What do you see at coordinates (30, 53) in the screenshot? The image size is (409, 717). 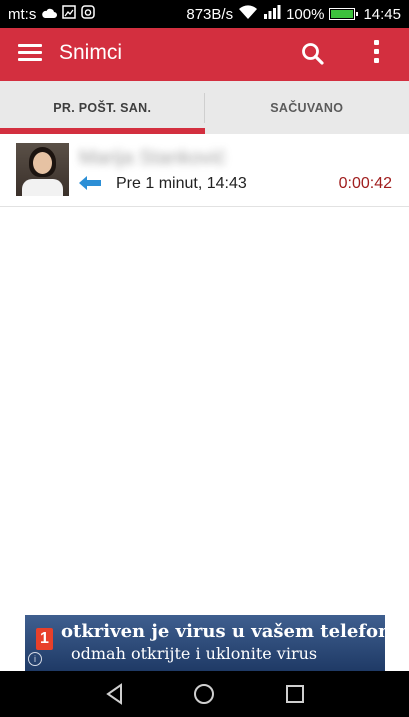 I see `hamburger-menu-icon` at bounding box center [30, 53].